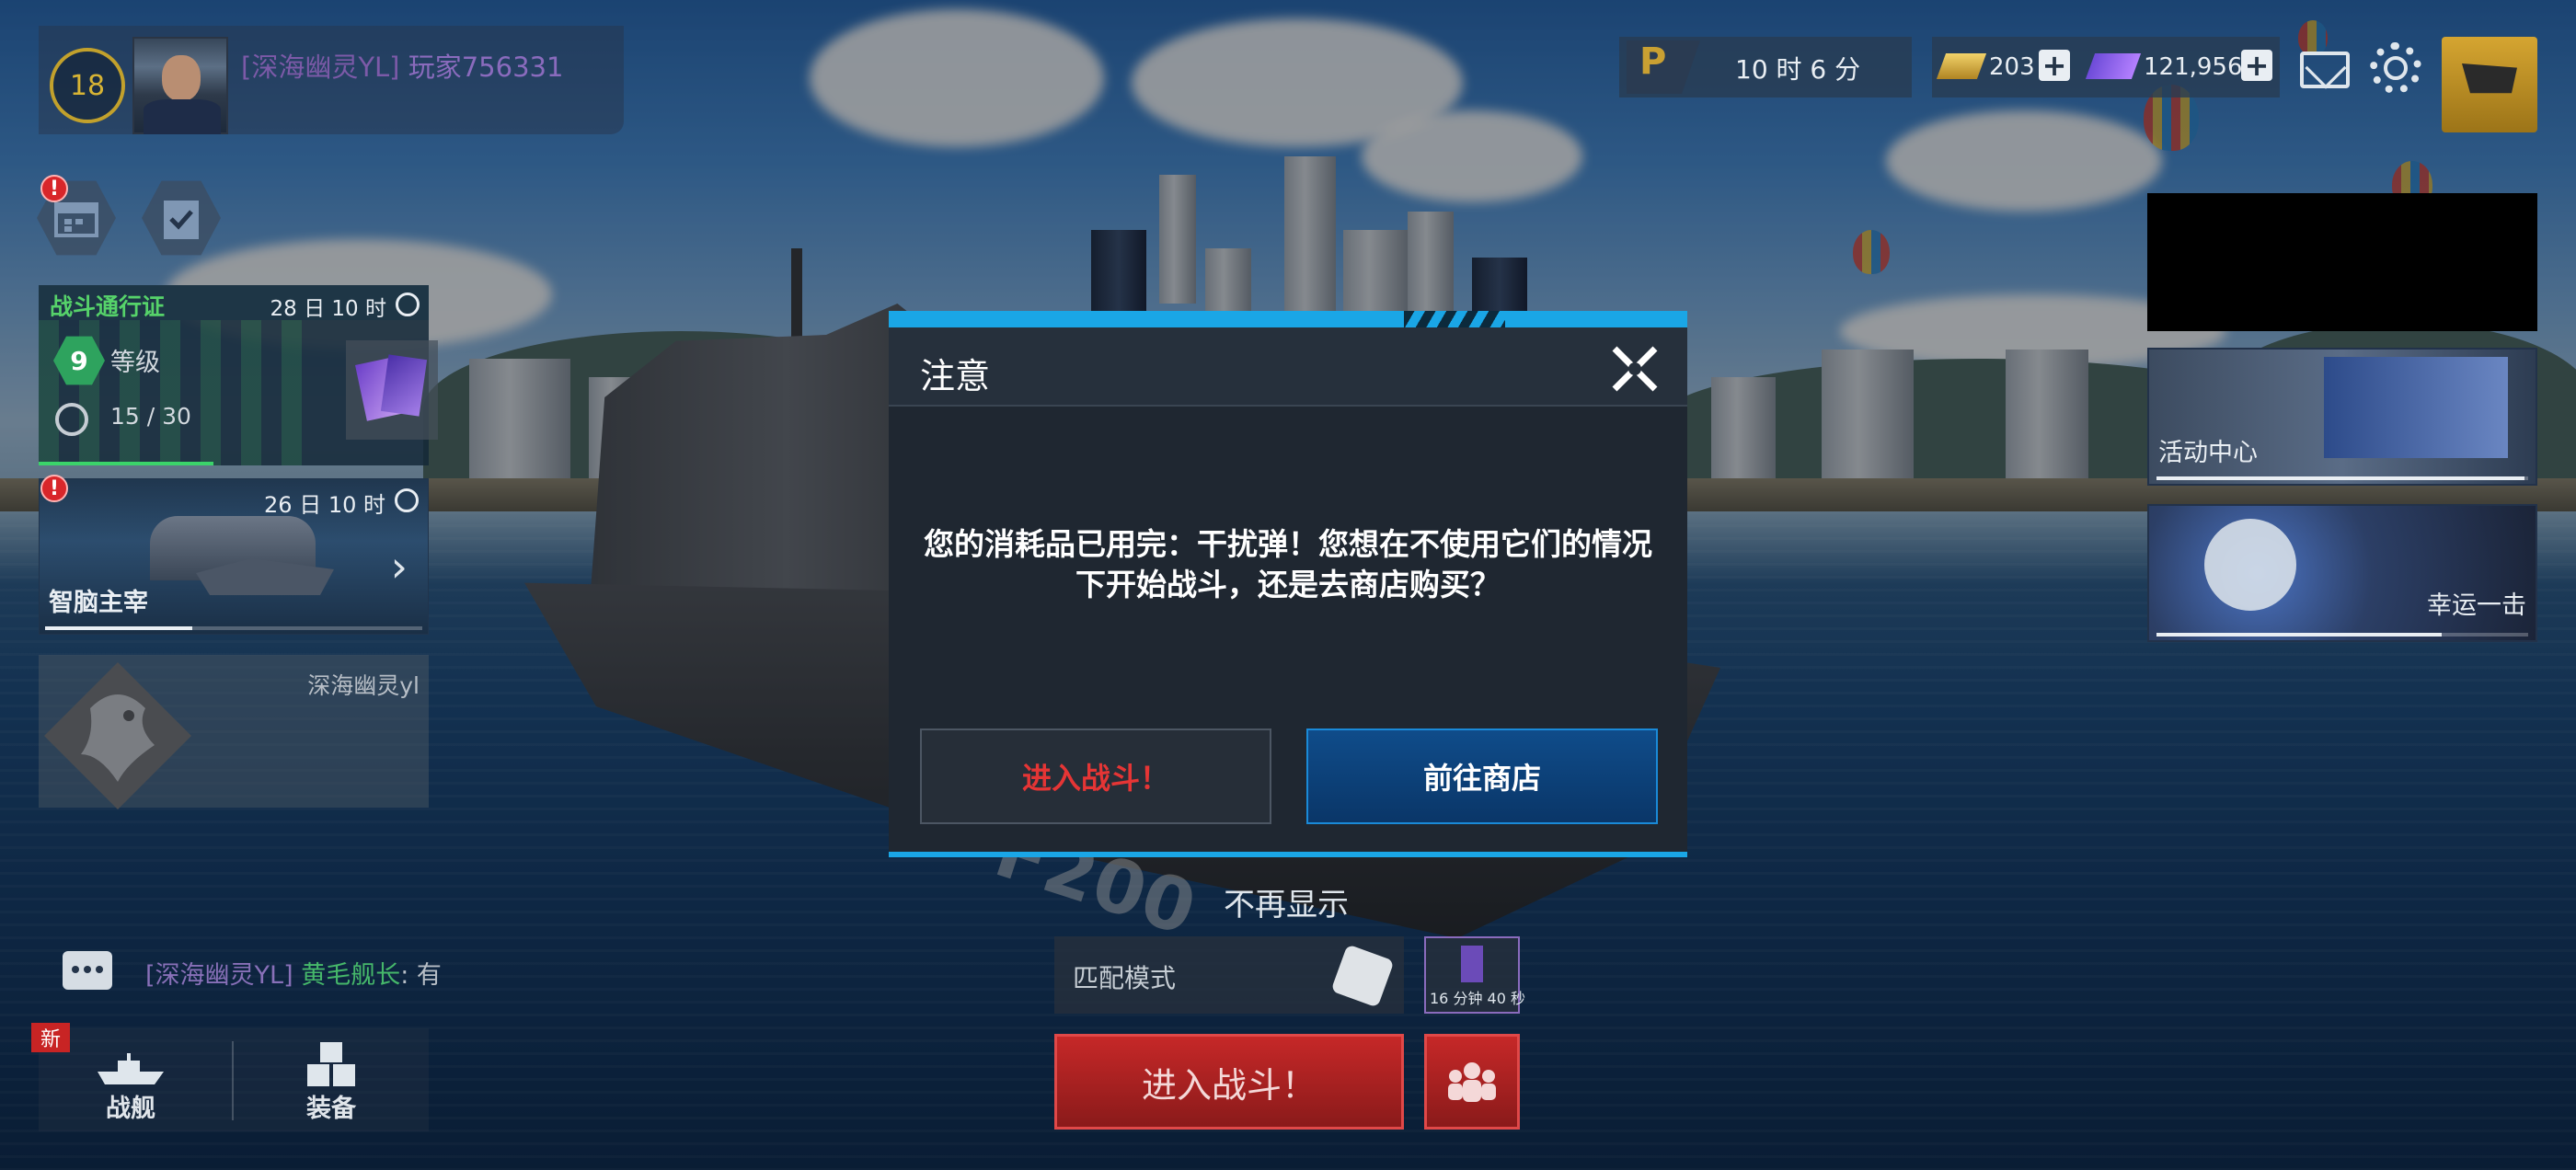 This screenshot has width=2576, height=1170. What do you see at coordinates (1288, 319) in the screenshot?
I see `dialog-top-accent` at bounding box center [1288, 319].